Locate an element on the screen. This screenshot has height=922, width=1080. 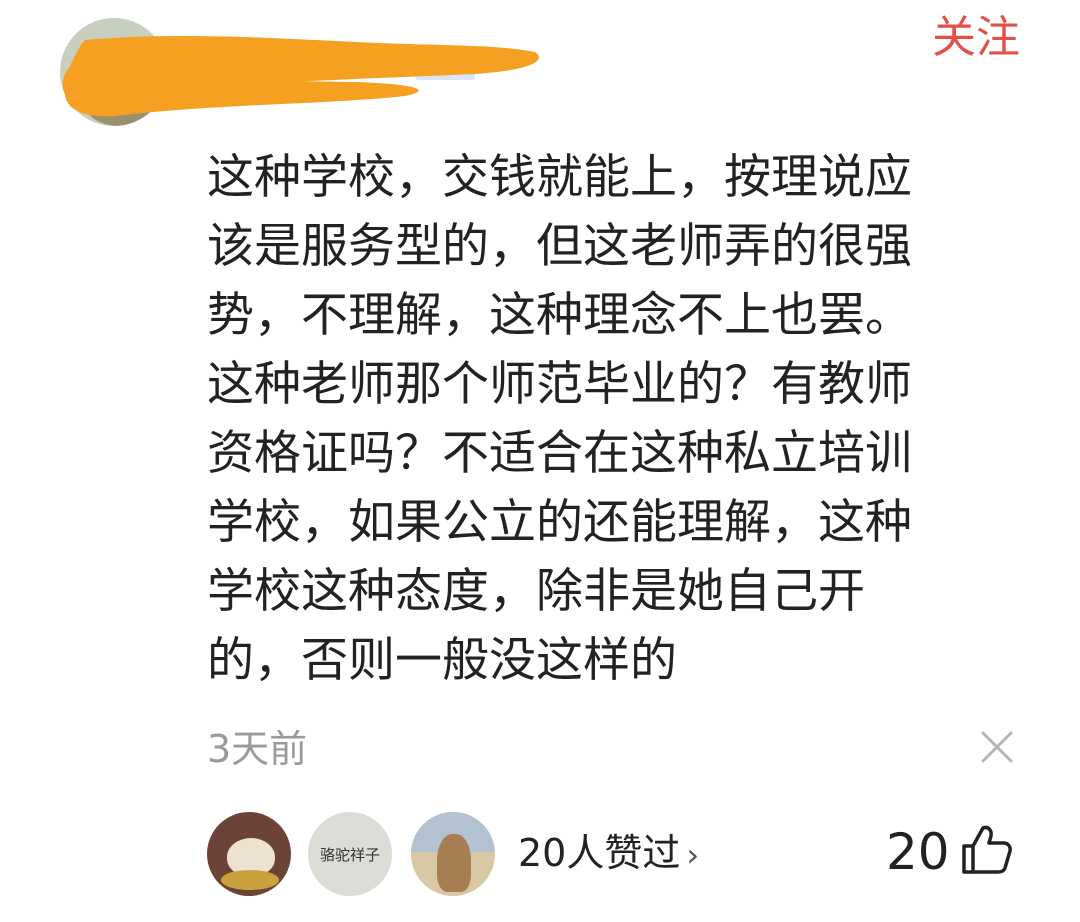
likes-summary-link: 20人赞过 › is located at coordinates (608, 854).